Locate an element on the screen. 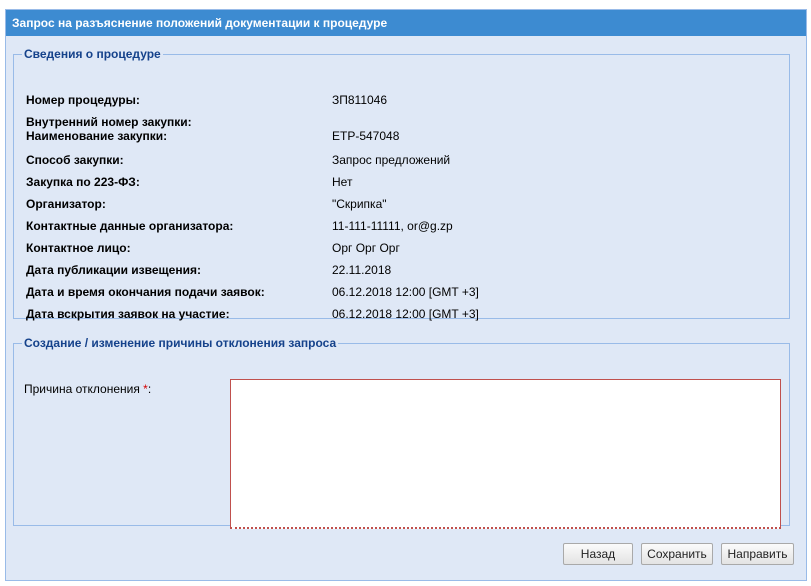  info-label: Способ закупки: is located at coordinates (75, 160).